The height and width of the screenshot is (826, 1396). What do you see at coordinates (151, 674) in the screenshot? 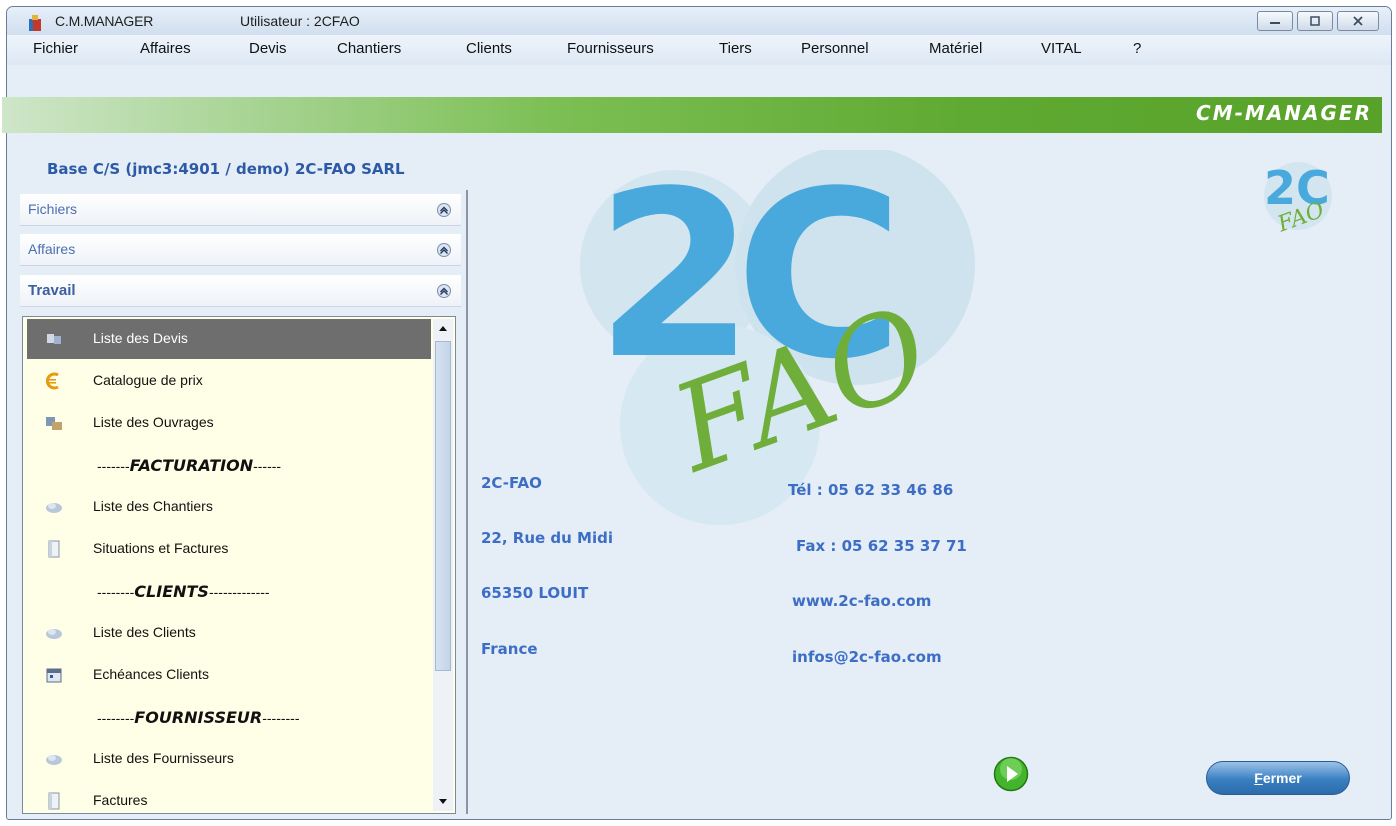
I see `list-item-label: Echéances Clients` at bounding box center [151, 674].